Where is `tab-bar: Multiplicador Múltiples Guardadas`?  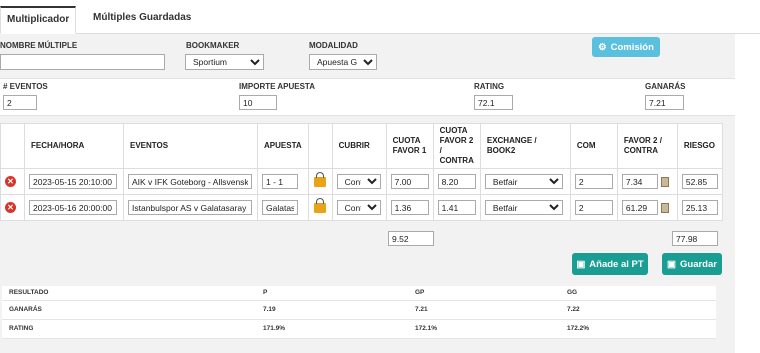 tab-bar: Multiplicador Múltiples Guardadas is located at coordinates (380, 17).